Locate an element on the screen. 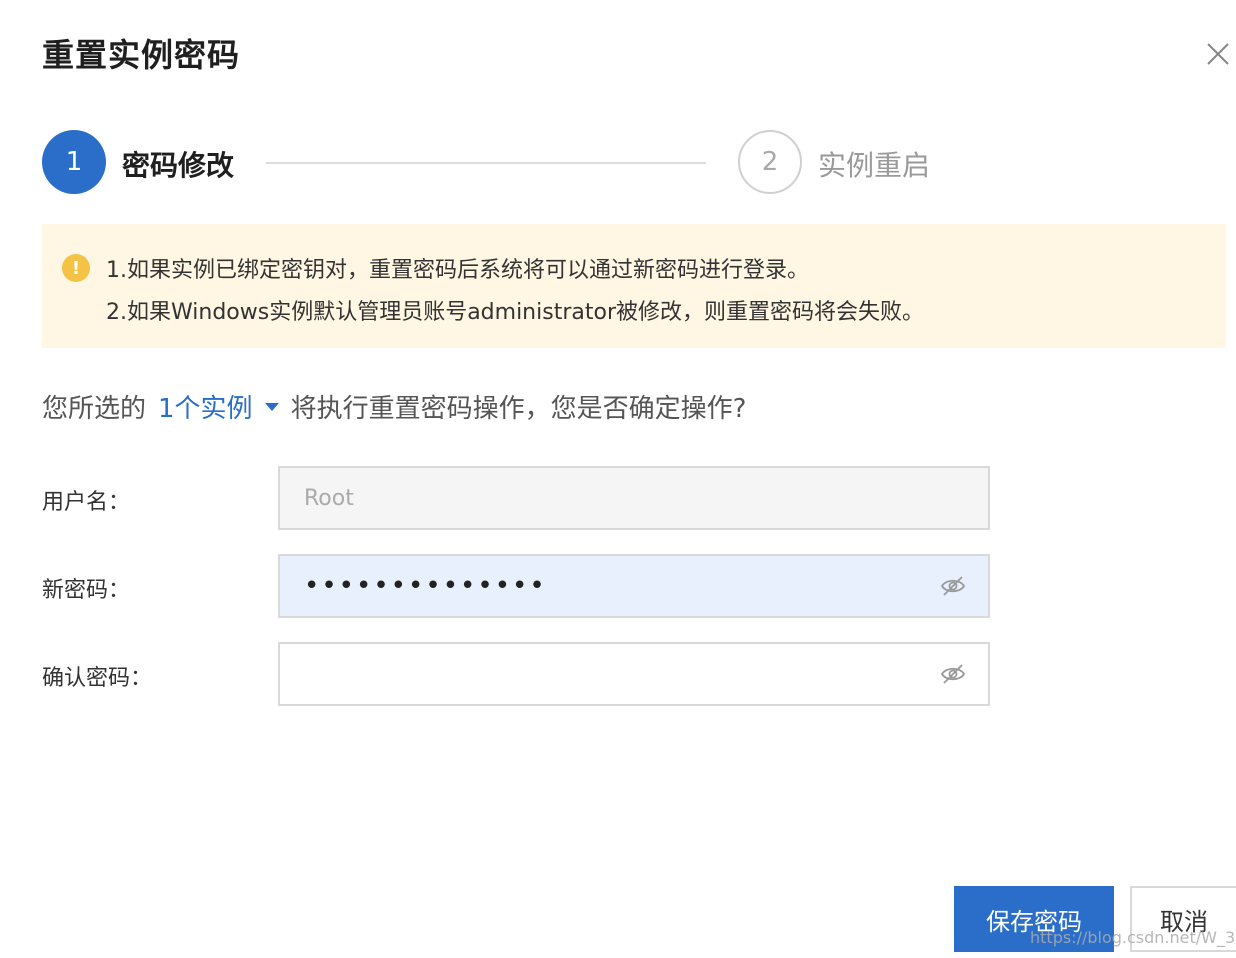 This screenshot has height=958, width=1236. username-field is located at coordinates (634, 498).